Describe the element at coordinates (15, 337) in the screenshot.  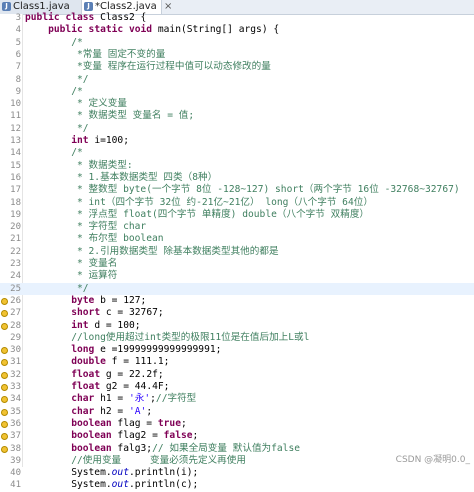
I see `line-number: 29` at that location.